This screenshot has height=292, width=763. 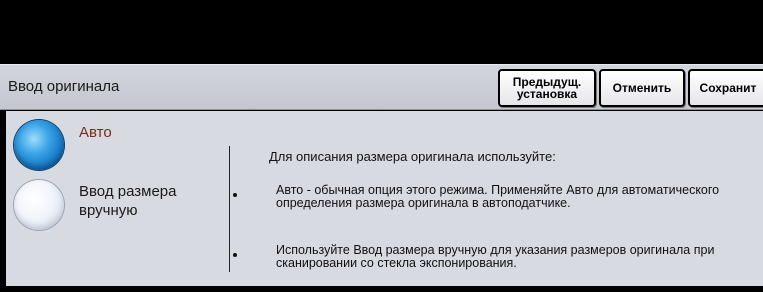 I want to click on manual-size-option-label: Ввод размера вручную, so click(x=149, y=201).